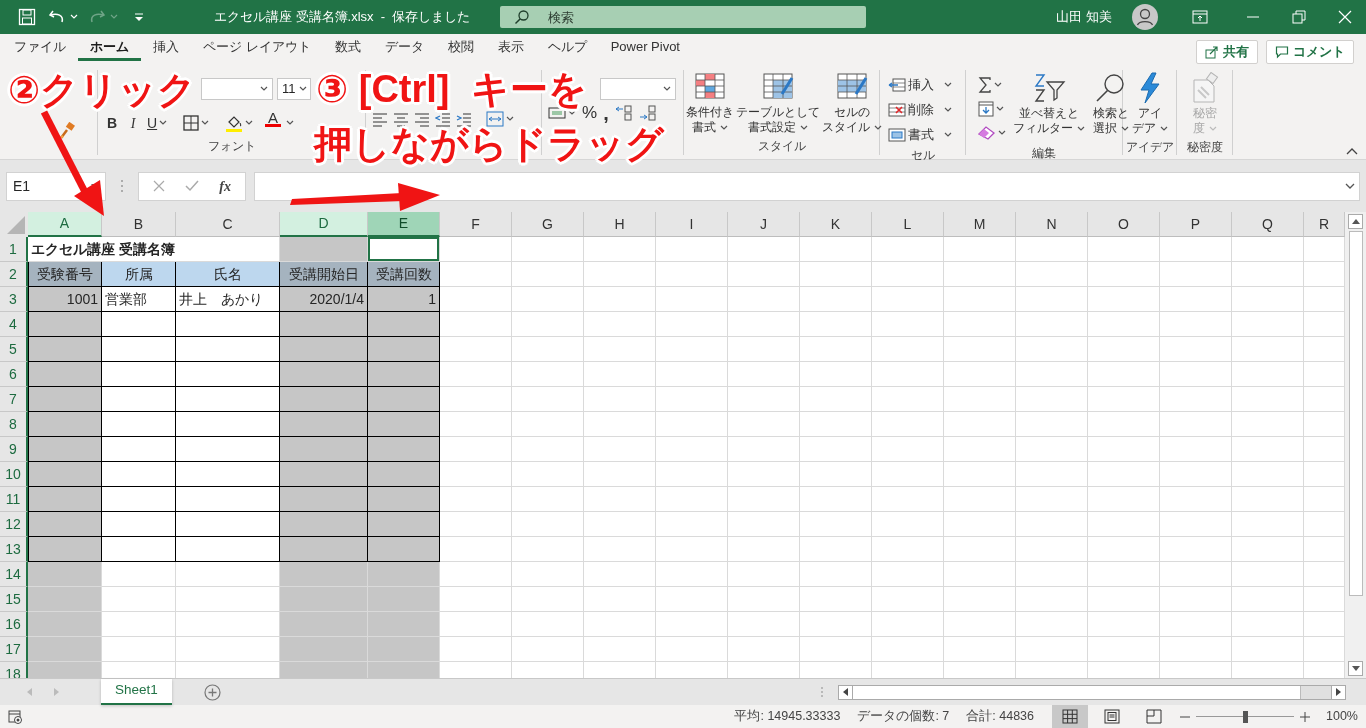  What do you see at coordinates (845, 692) in the screenshot?
I see `scroll-left-icon` at bounding box center [845, 692].